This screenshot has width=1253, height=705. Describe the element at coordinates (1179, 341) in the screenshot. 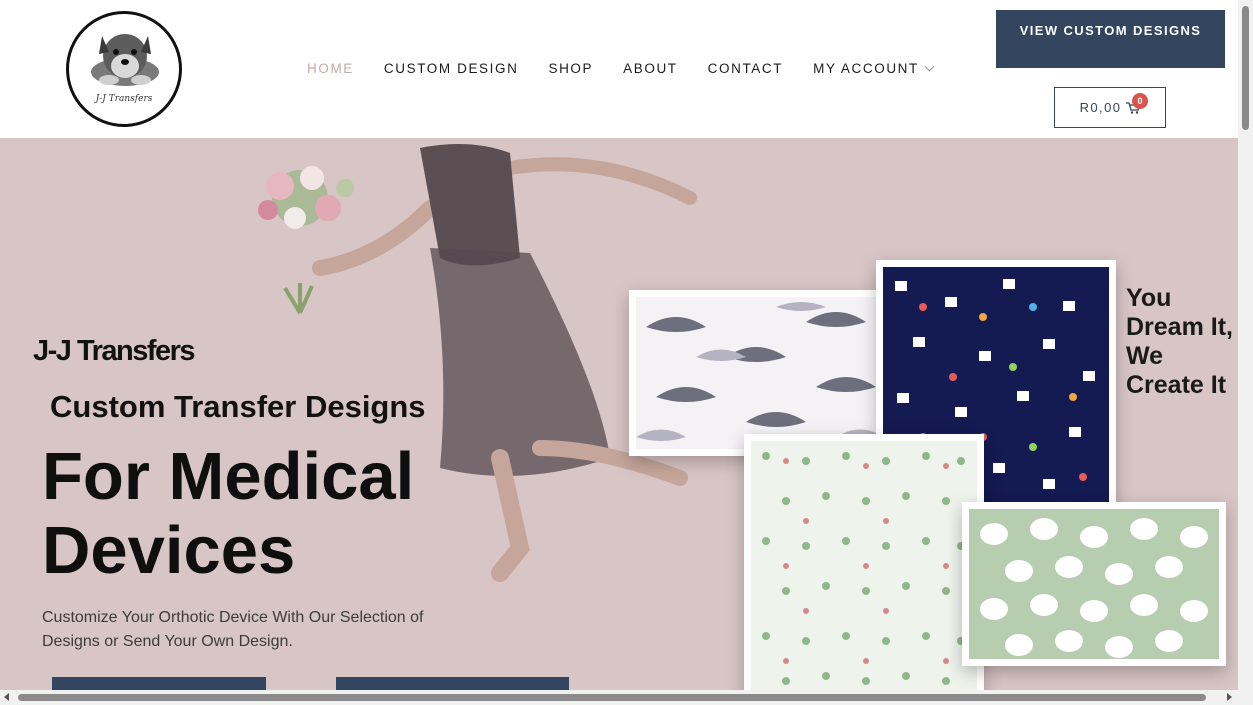

I see `hero-tagline: You Dream It, We Create It` at that location.